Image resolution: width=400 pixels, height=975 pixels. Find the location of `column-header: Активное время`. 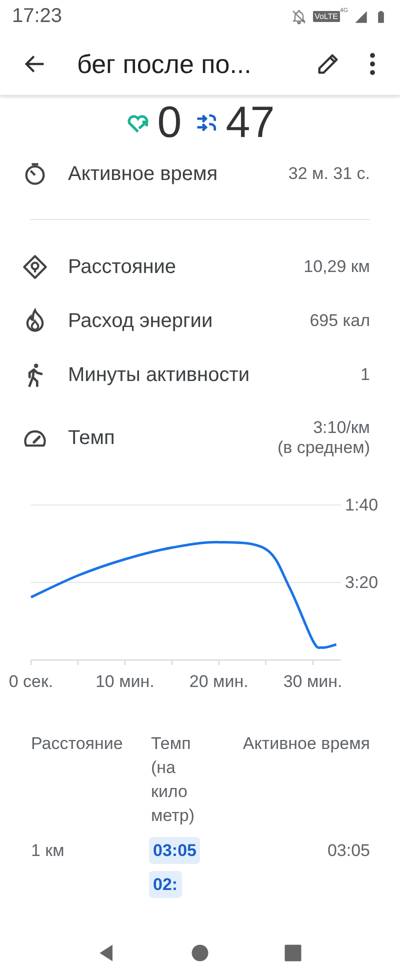

column-header: Активное время is located at coordinates (306, 744).